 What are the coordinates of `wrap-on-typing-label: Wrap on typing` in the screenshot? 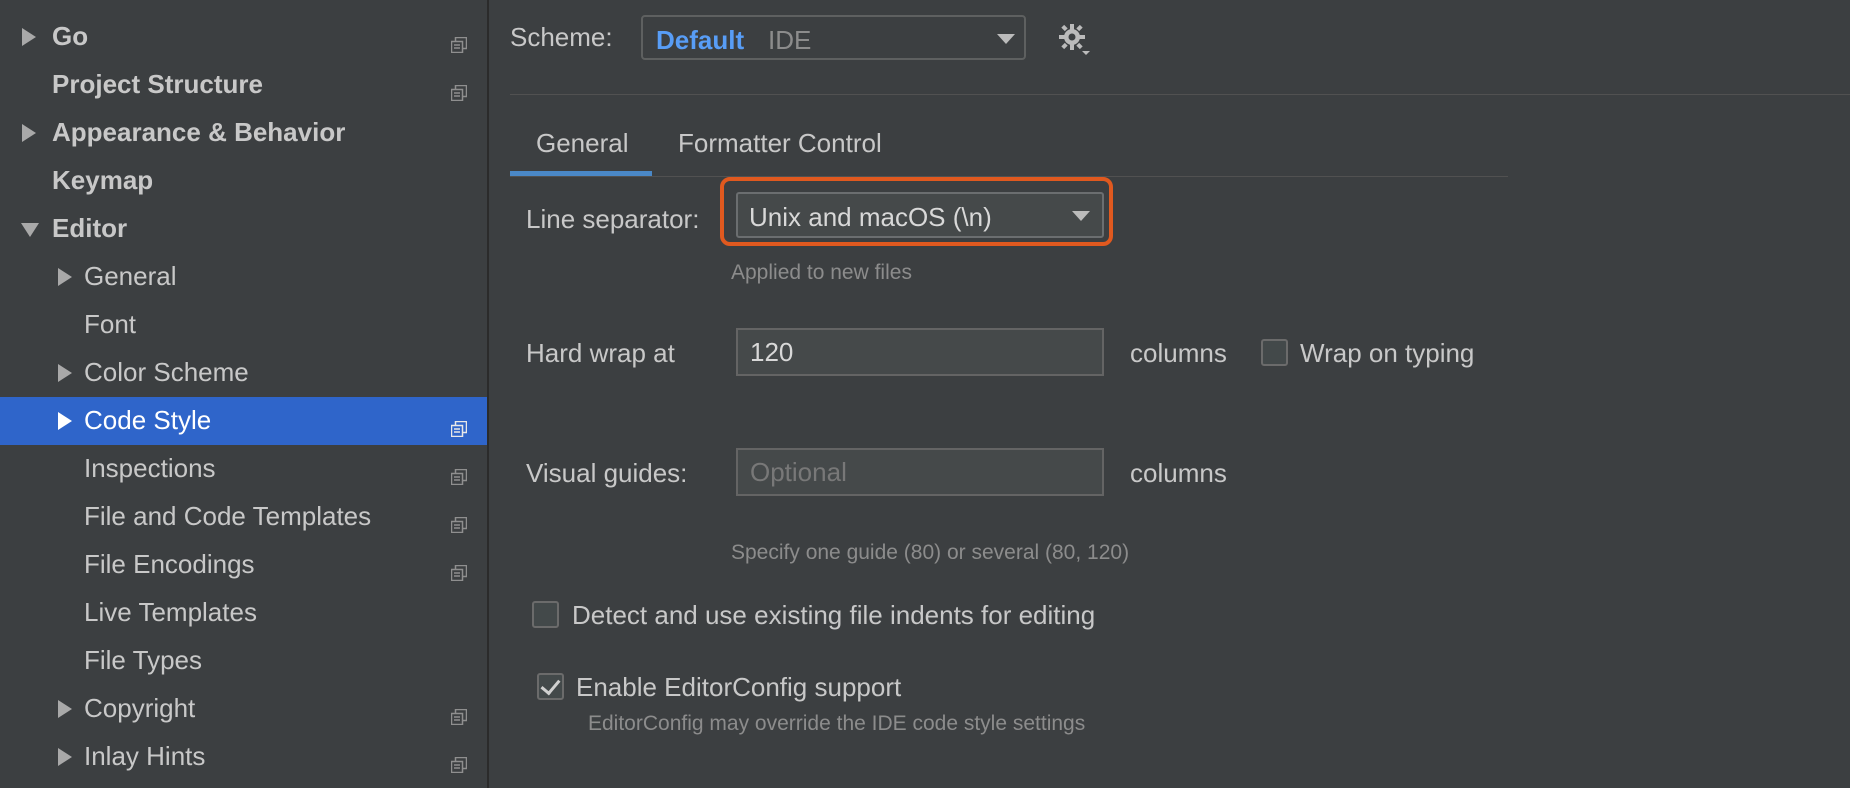 It's located at (1387, 353).